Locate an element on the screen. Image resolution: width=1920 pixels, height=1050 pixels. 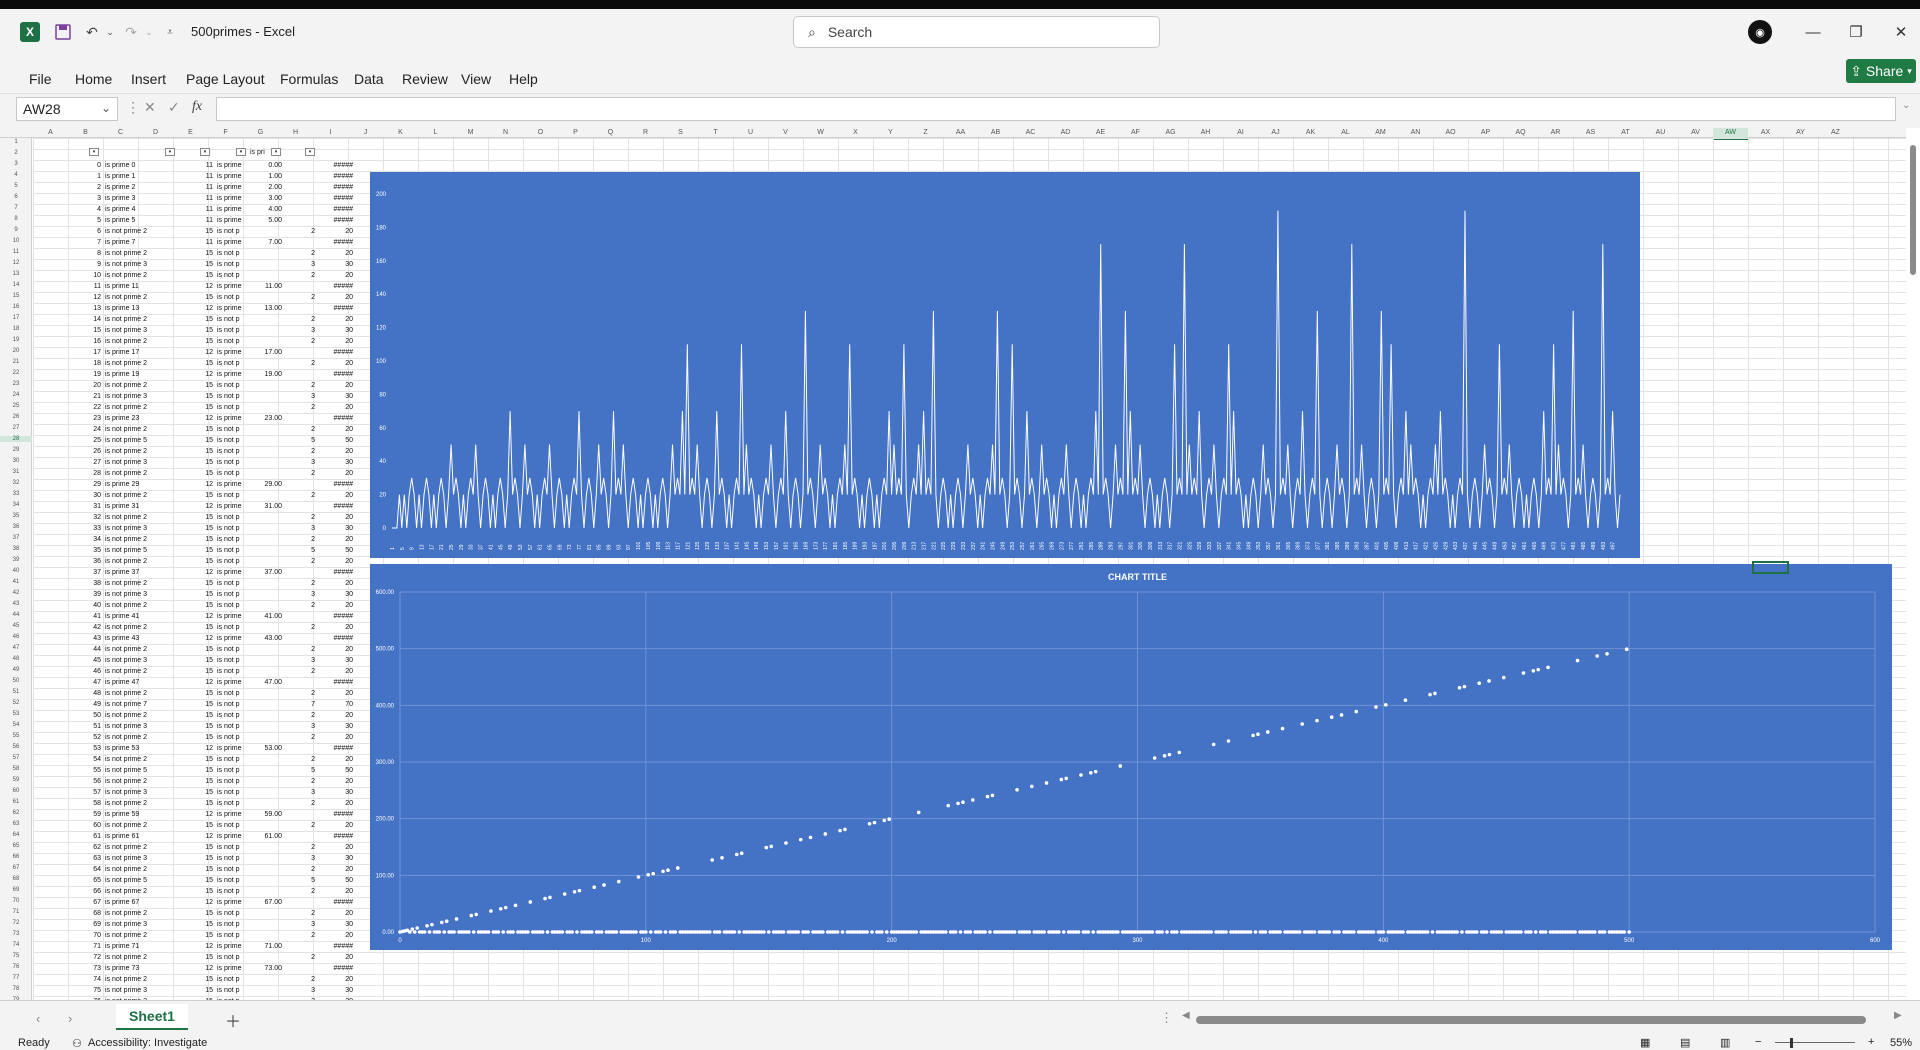
column-header: J is located at coordinates (365, 133).